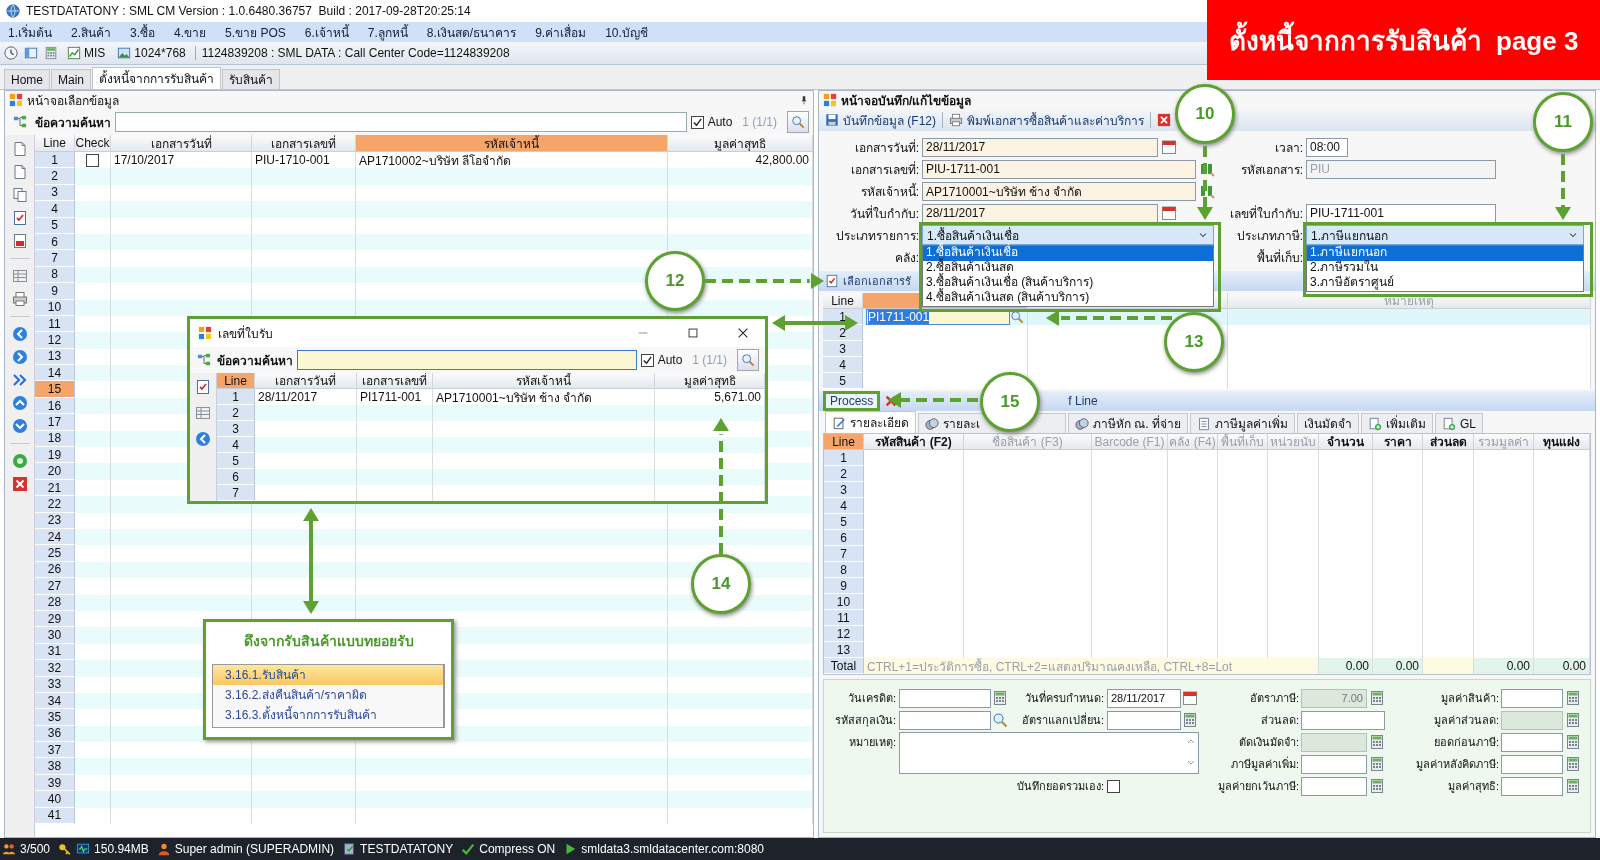  What do you see at coordinates (236, 477) in the screenshot?
I see `row-number: 6` at bounding box center [236, 477].